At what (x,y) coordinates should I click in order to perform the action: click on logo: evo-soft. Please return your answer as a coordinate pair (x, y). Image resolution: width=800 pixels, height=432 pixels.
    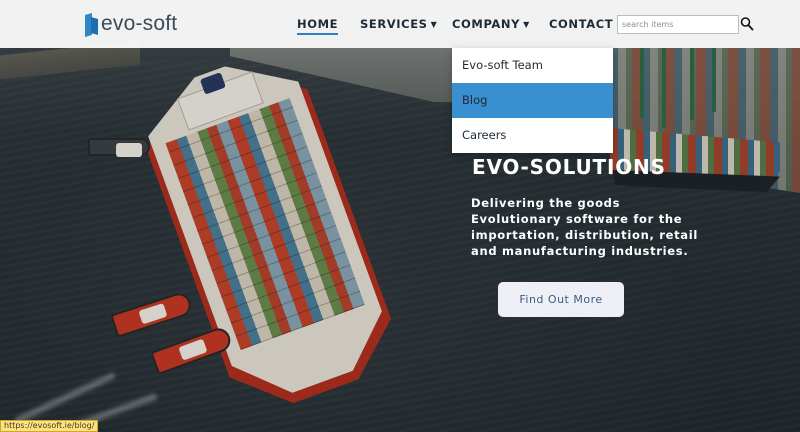
    Looking at the image, I should click on (131, 24).